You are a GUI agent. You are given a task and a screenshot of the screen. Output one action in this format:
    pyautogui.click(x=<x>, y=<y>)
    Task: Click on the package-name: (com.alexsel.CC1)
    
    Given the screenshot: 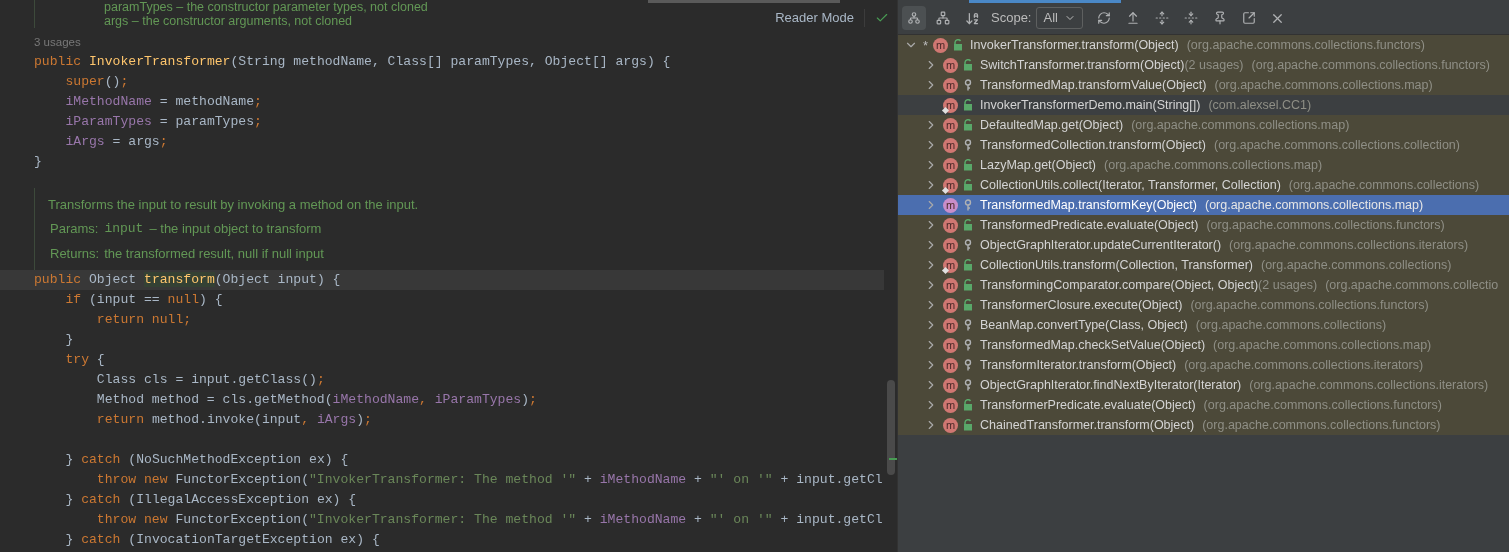 What is the action you would take?
    pyautogui.click(x=1260, y=105)
    